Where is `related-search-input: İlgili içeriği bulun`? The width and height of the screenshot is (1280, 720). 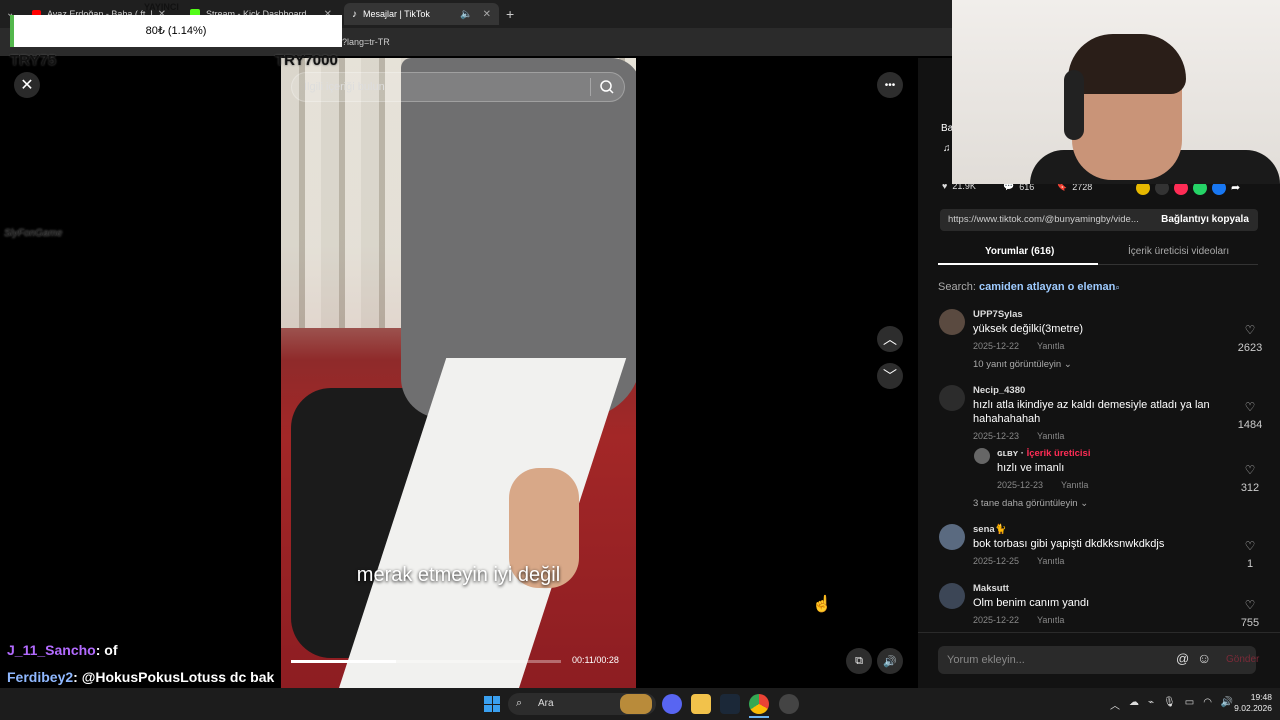 related-search-input: İlgili içeriği bulun is located at coordinates (458, 87).